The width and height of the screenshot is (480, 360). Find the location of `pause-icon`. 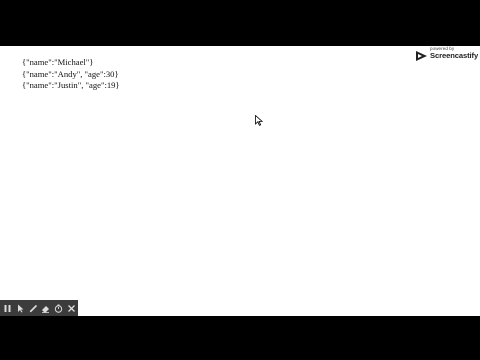

pause-icon is located at coordinates (7, 308).